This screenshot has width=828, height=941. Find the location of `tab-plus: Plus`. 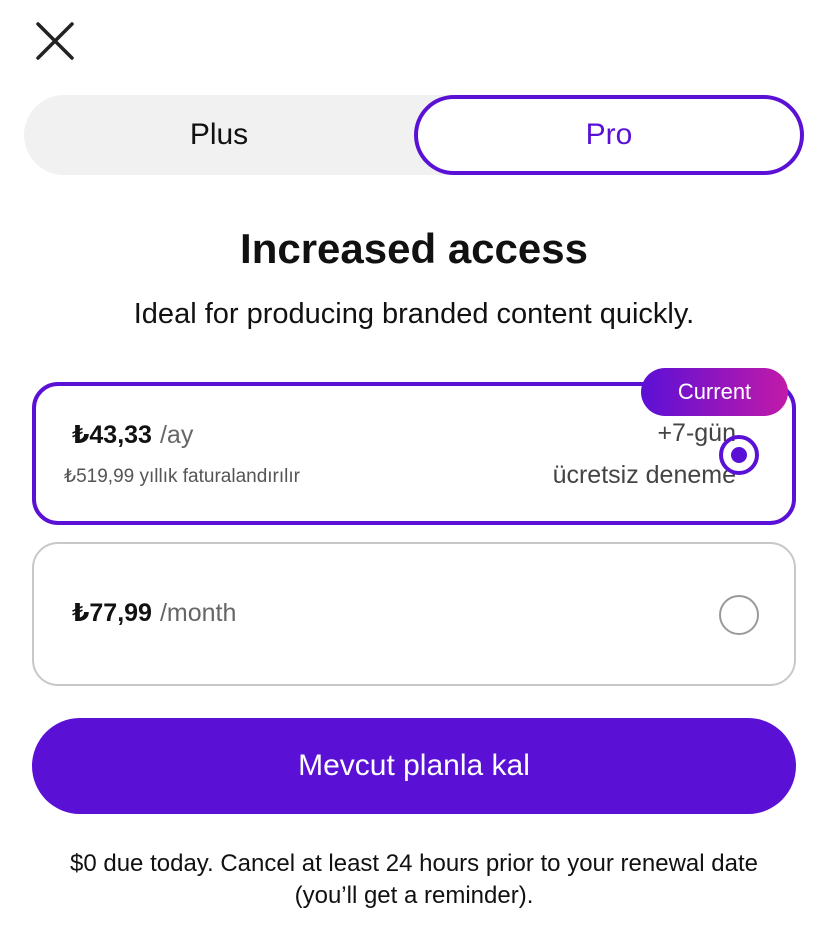

tab-plus: Plus is located at coordinates (219, 135).